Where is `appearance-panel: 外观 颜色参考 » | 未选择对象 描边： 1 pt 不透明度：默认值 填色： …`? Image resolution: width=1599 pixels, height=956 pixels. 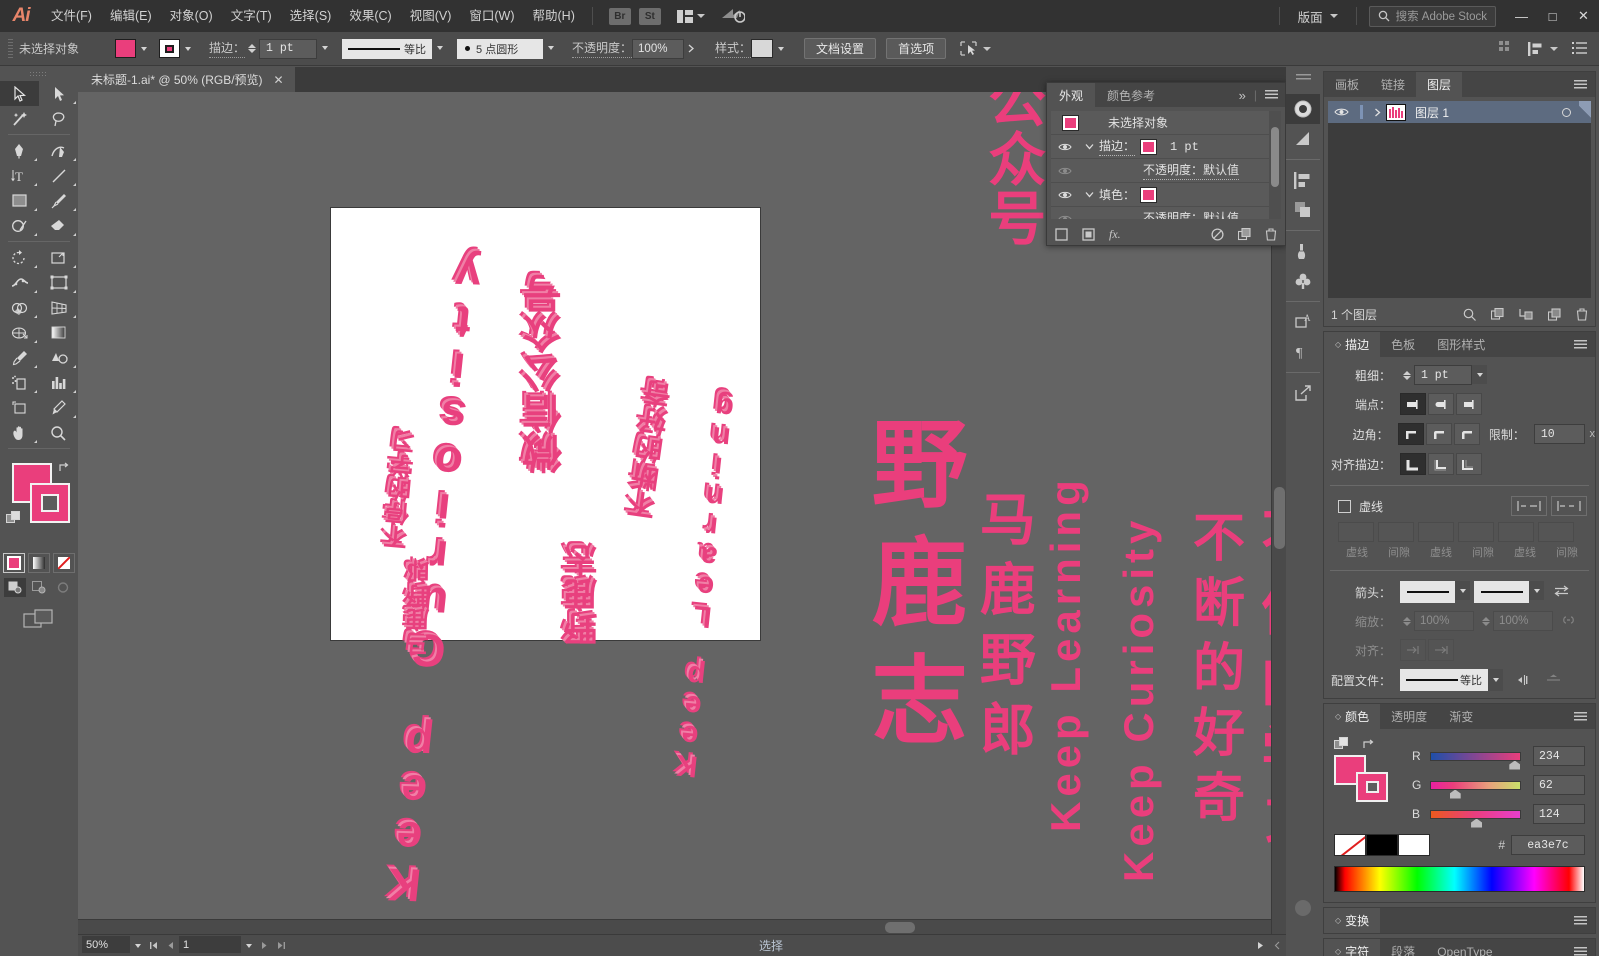
appearance-panel: 外观 颜色参考 » | 未选择对象 描边： 1 pt 不透明度：默认值 填色： … is located at coordinates (1166, 164).